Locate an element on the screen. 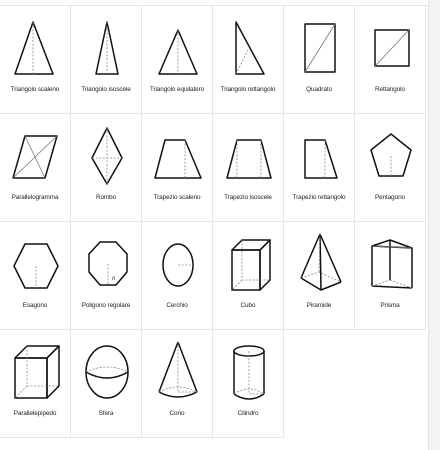 The height and width of the screenshot is (450, 440). shape-tile-right-triangle: Triangolo rettangolo is located at coordinates (248, 60).